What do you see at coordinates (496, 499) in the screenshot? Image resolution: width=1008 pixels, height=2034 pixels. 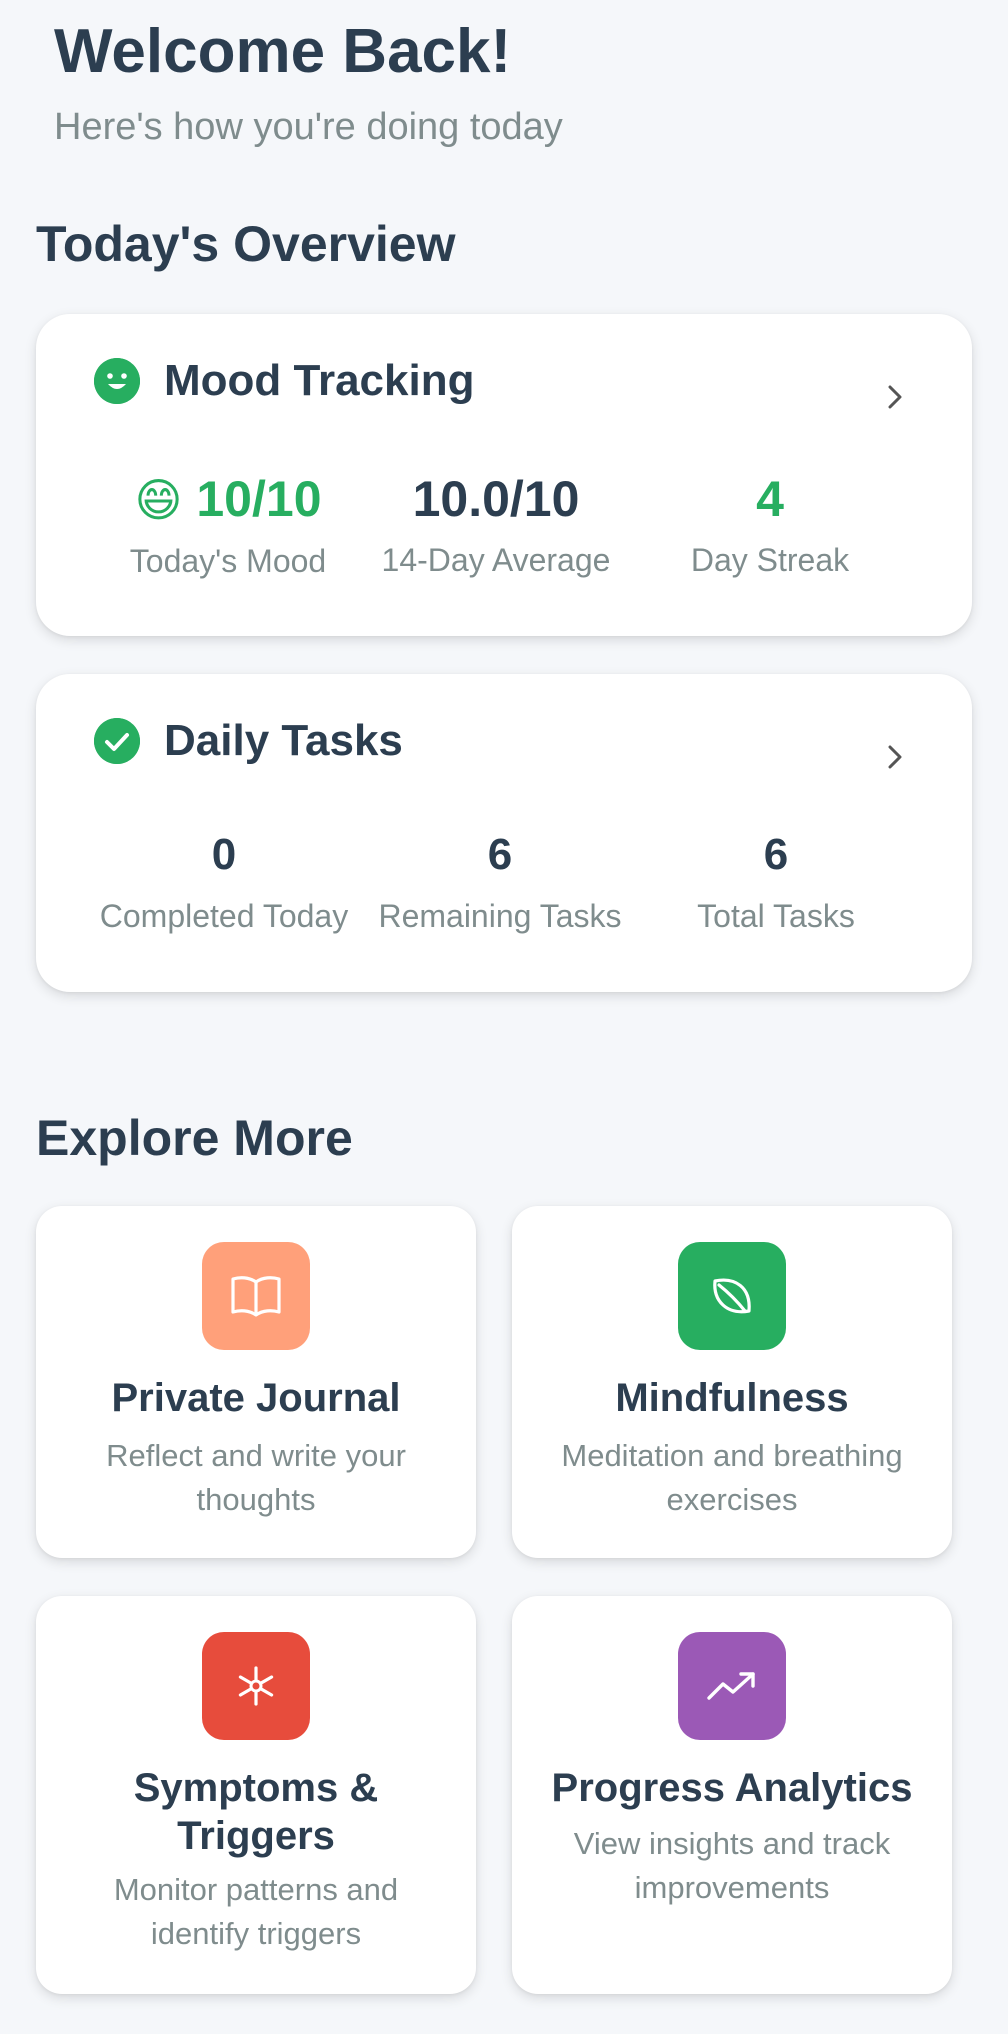 I see `average-value: 10.0/10` at bounding box center [496, 499].